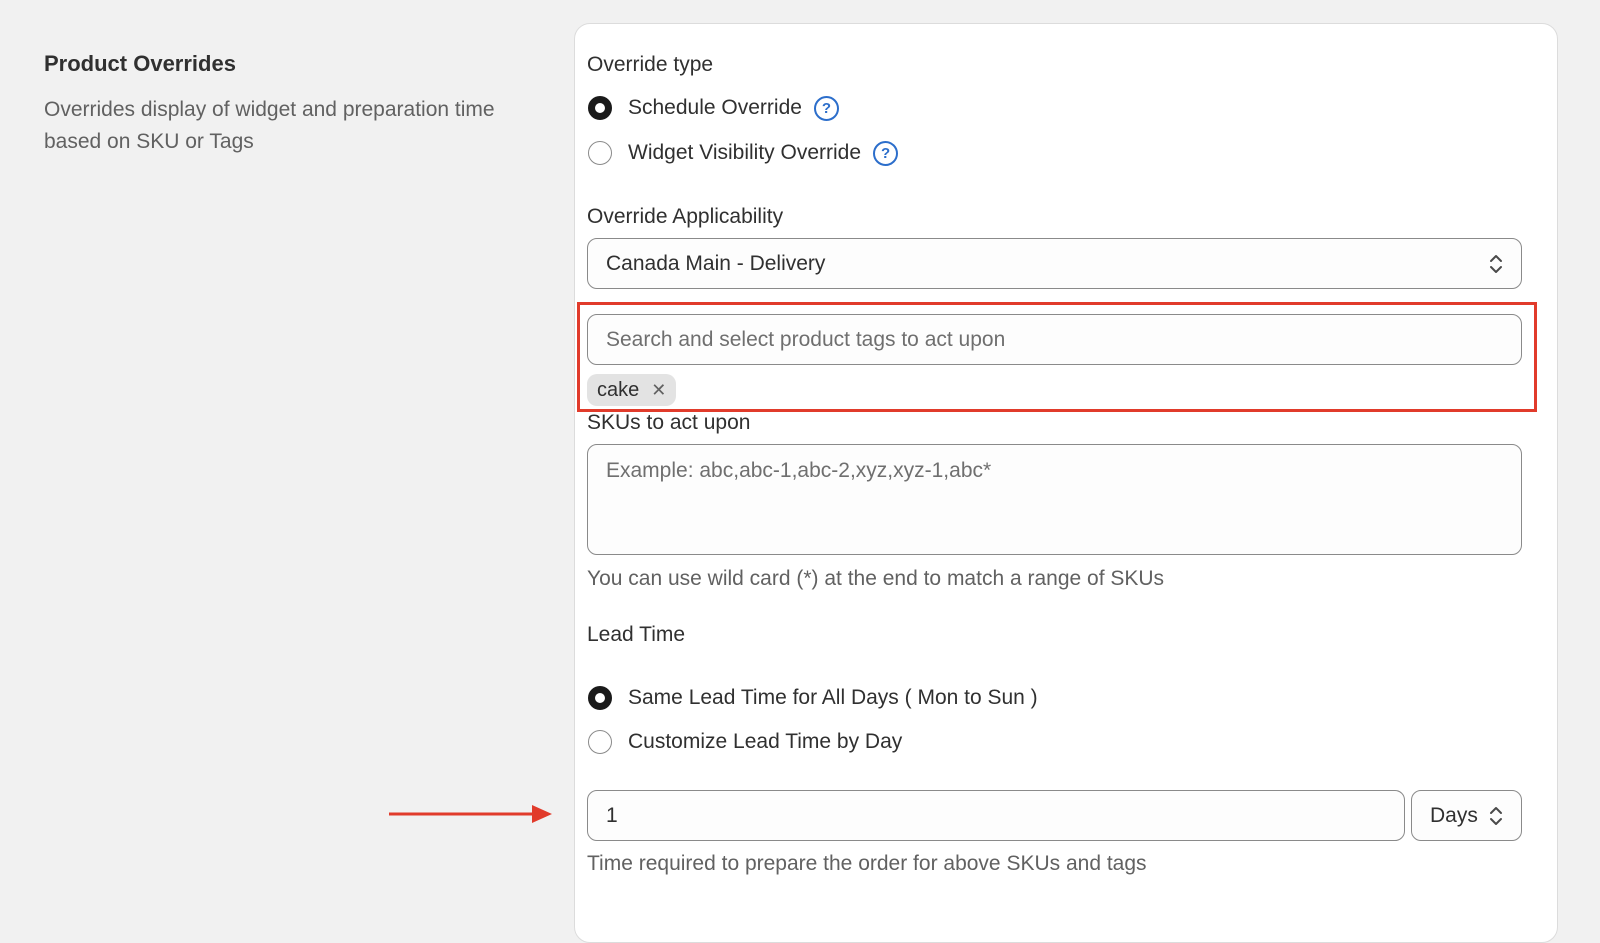 The image size is (1600, 943). Describe the element at coordinates (799, 470) in the screenshot. I see `textarea-placeholder: Example: abc,abc-1,abc-2,xyz,xyz-1,abc*` at that location.